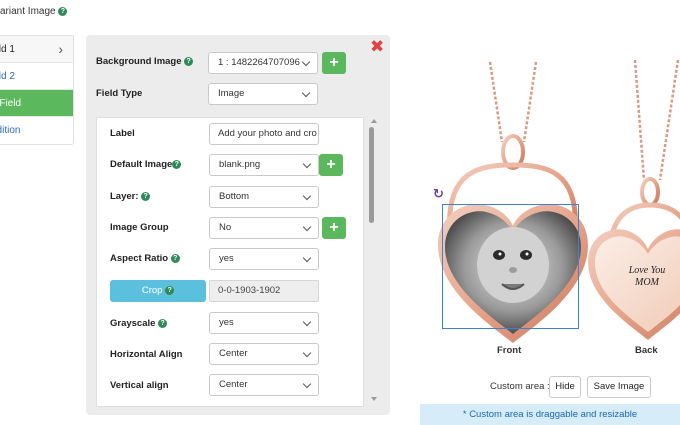  I want to click on background-image-label: Background Image ?, so click(145, 61).